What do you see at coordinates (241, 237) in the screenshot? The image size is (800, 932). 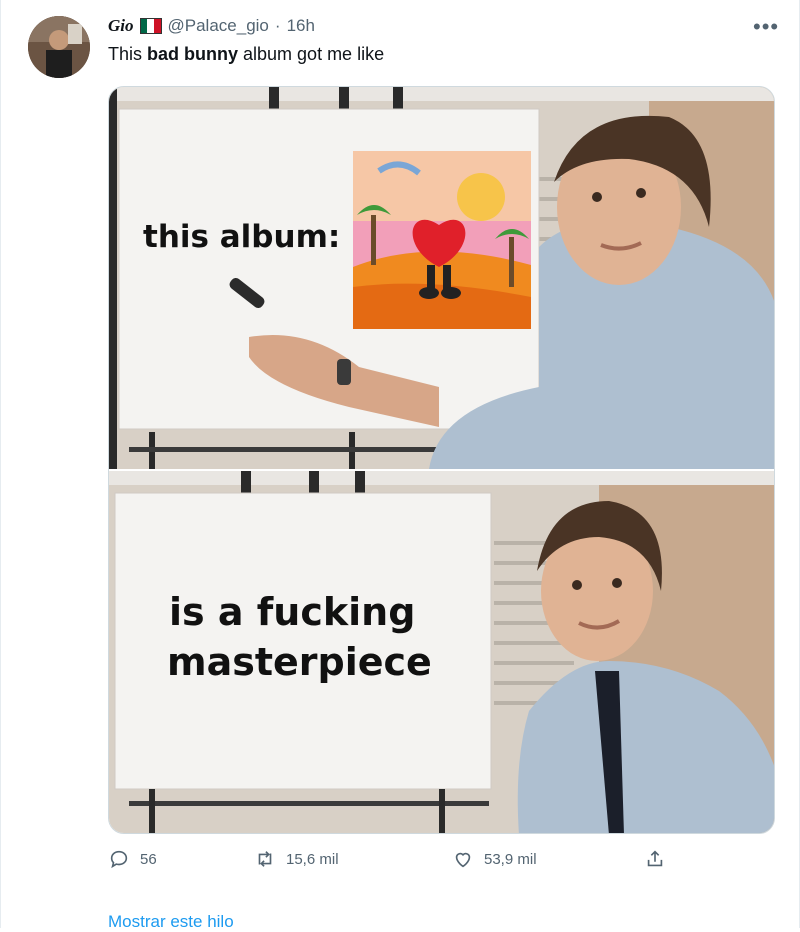 I see `meme-top-text: this album:` at bounding box center [241, 237].